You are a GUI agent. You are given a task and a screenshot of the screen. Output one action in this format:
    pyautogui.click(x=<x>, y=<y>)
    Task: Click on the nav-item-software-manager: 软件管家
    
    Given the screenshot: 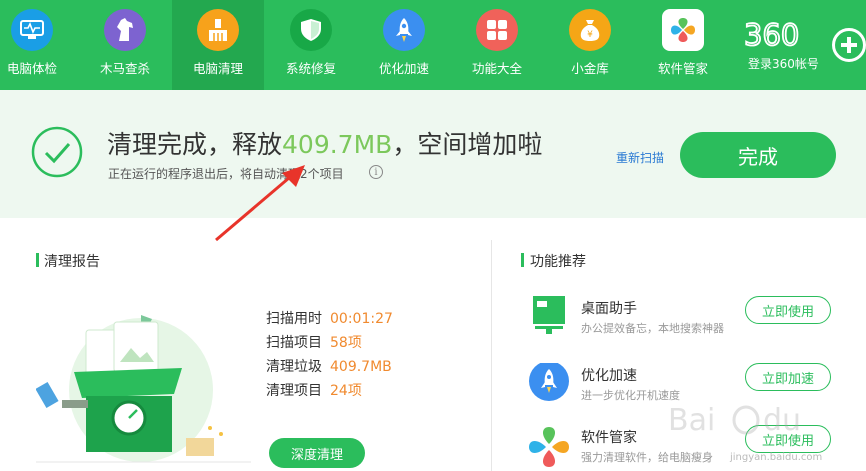 What is the action you would take?
    pyautogui.click(x=683, y=45)
    